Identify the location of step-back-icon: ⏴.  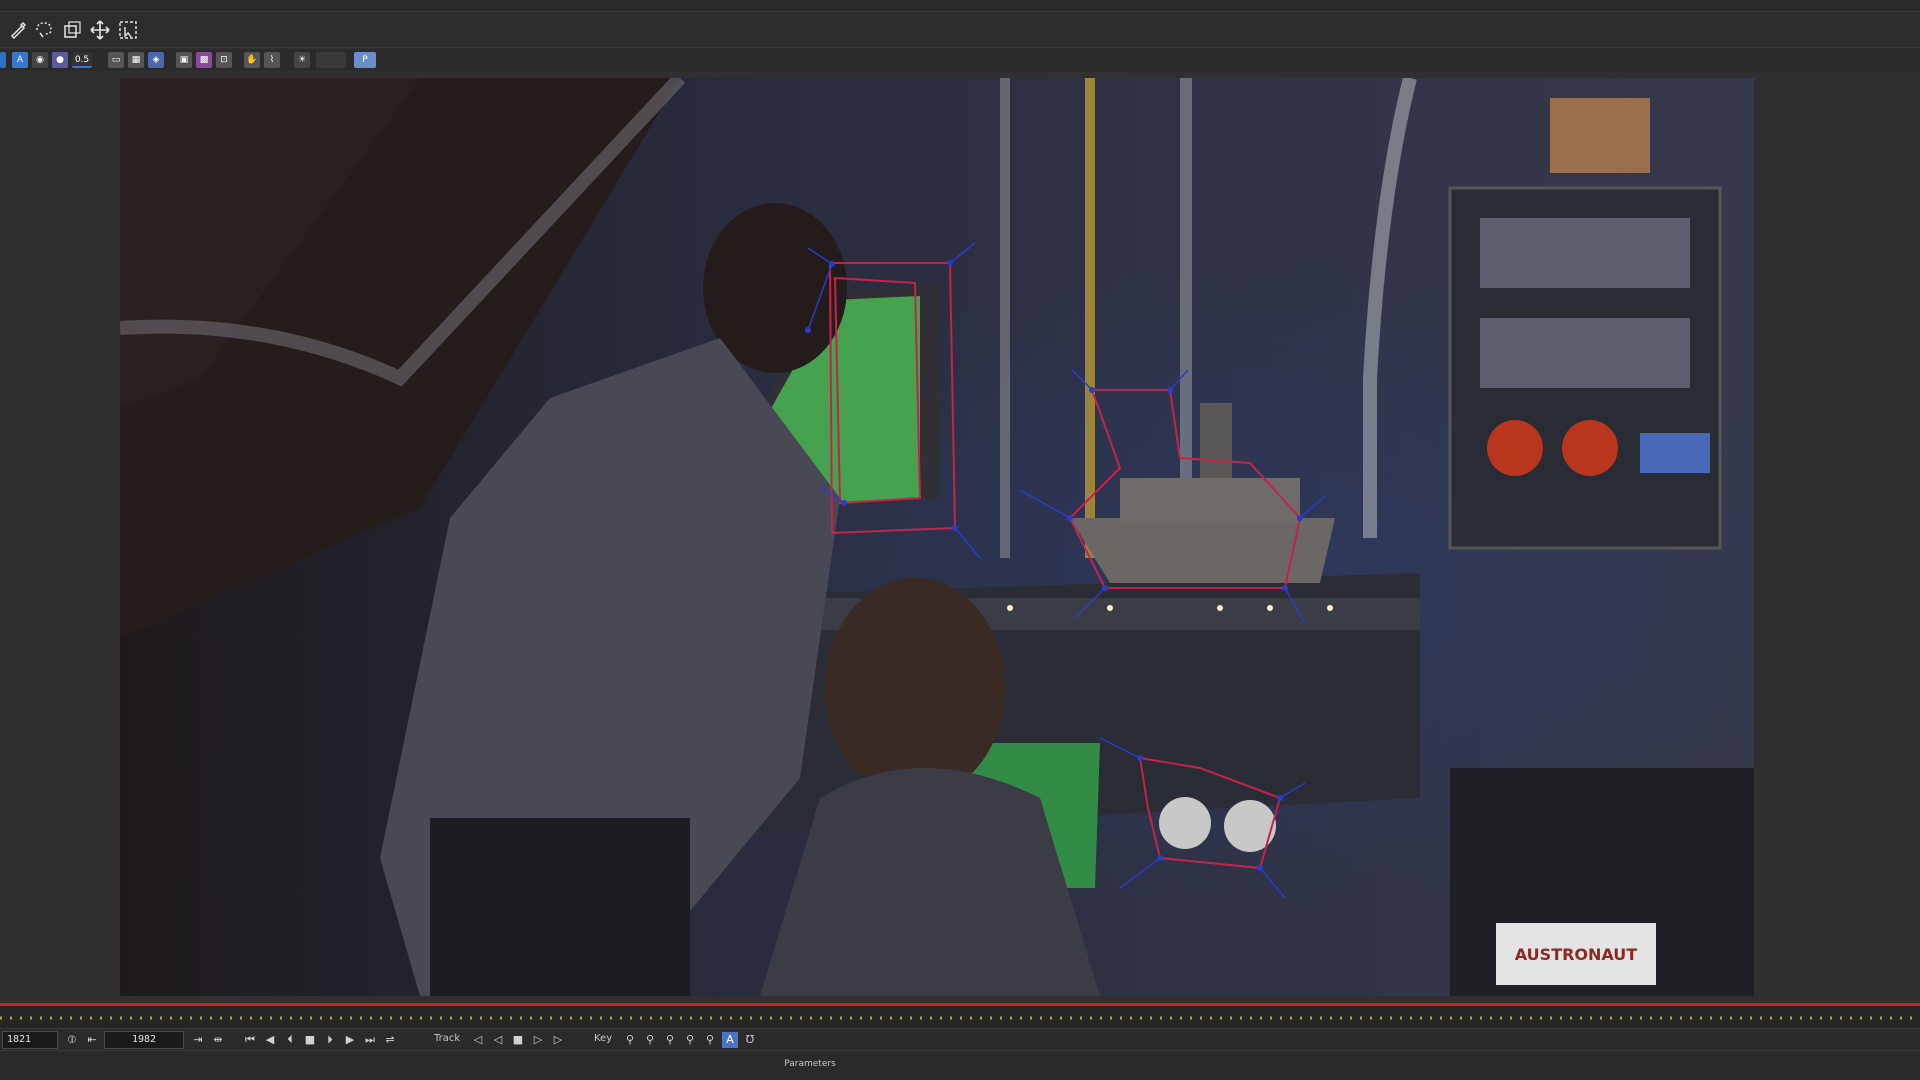
(290, 1040).